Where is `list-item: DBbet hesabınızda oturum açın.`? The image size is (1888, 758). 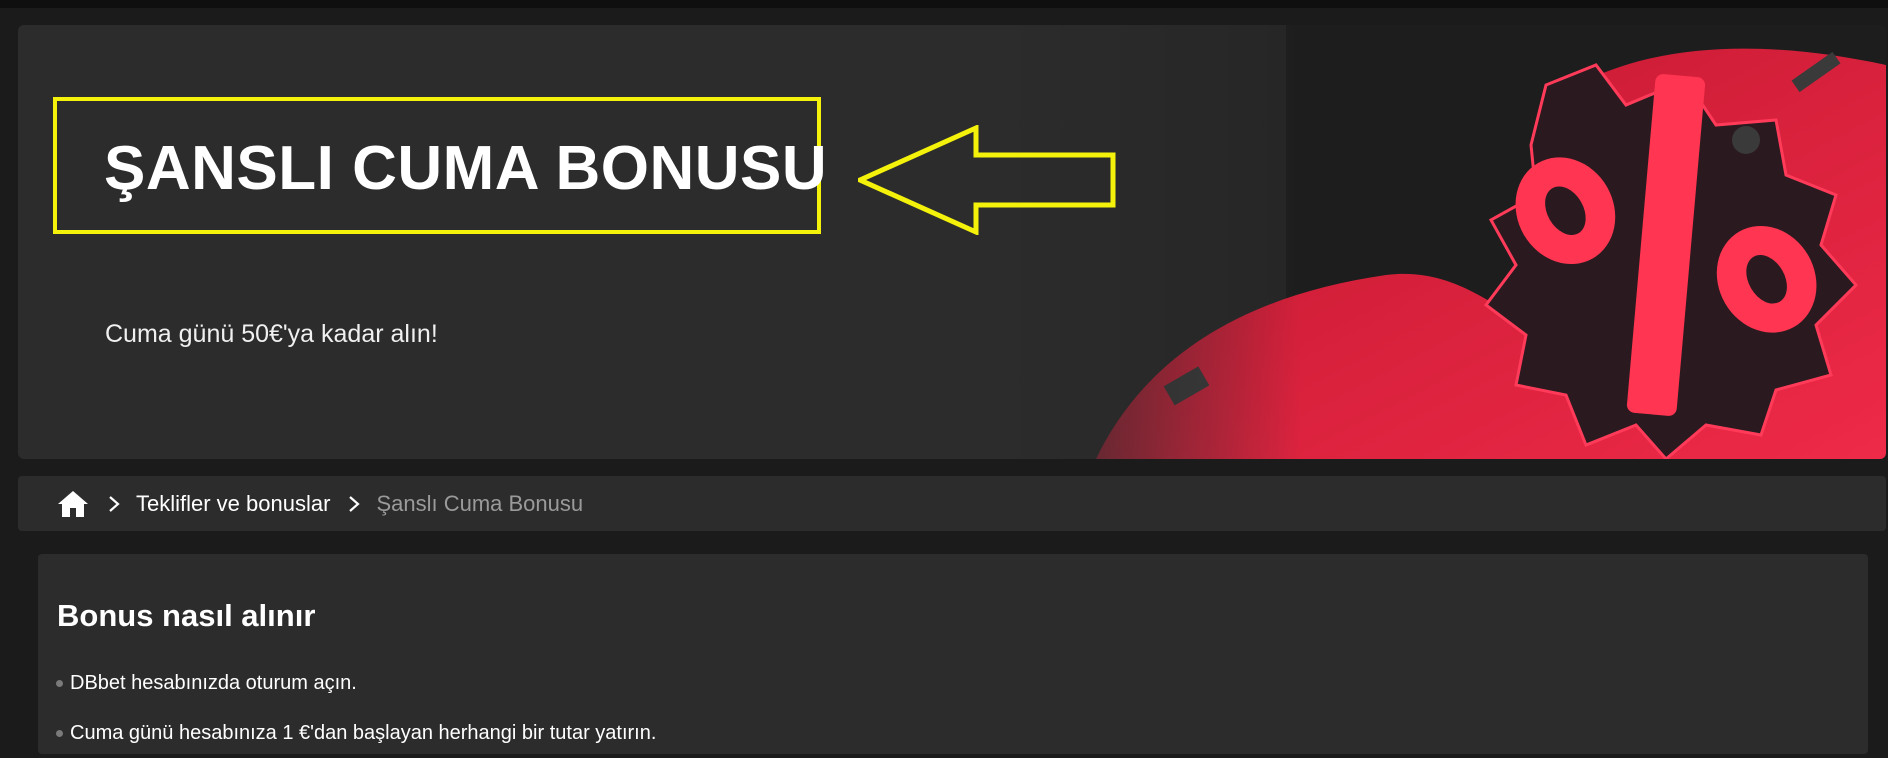
list-item: DBbet hesabınızda oturum açın. is located at coordinates (356, 683).